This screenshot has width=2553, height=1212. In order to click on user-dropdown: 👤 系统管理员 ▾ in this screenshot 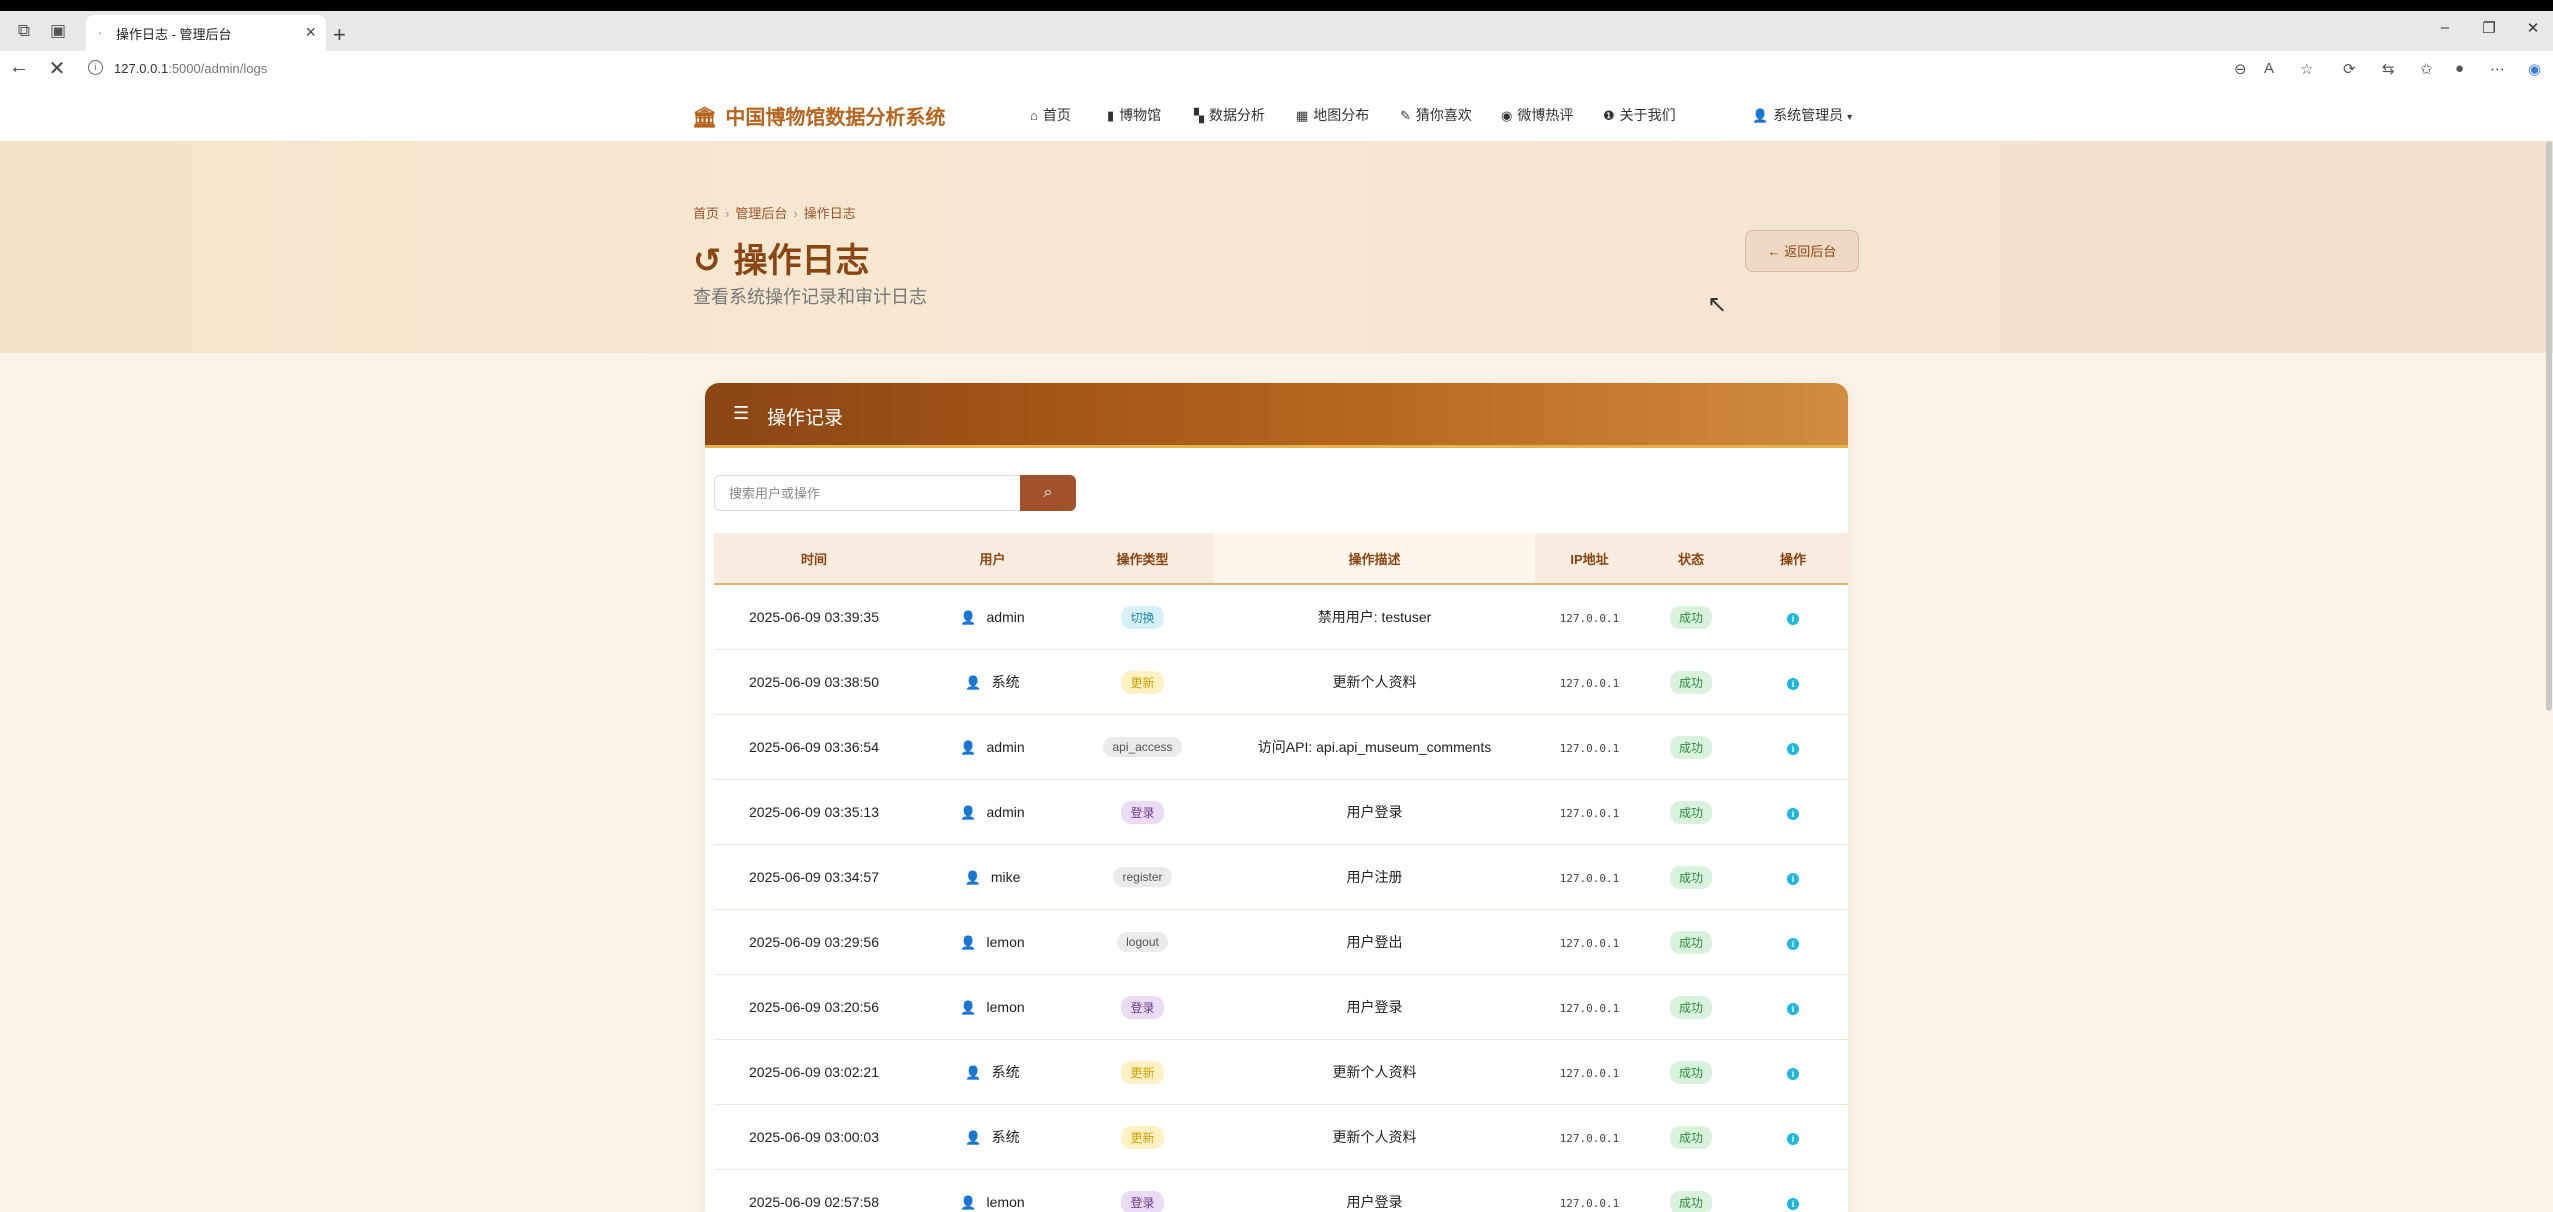, I will do `click(1802, 115)`.